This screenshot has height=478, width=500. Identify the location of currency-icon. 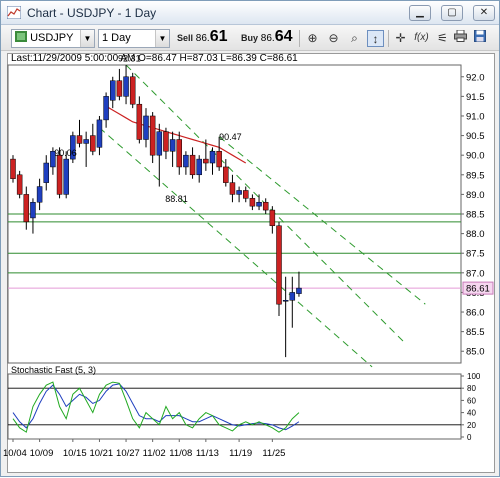
(21, 36).